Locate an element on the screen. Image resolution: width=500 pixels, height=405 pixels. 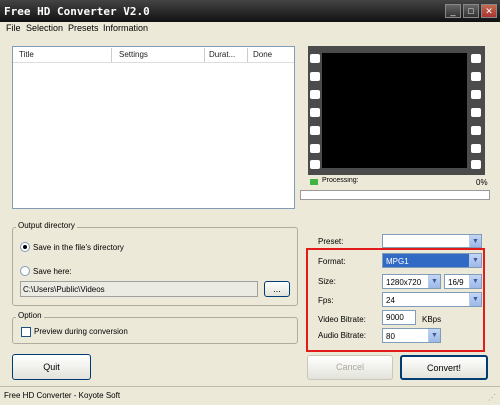
column-done: Done is located at coordinates (262, 54).